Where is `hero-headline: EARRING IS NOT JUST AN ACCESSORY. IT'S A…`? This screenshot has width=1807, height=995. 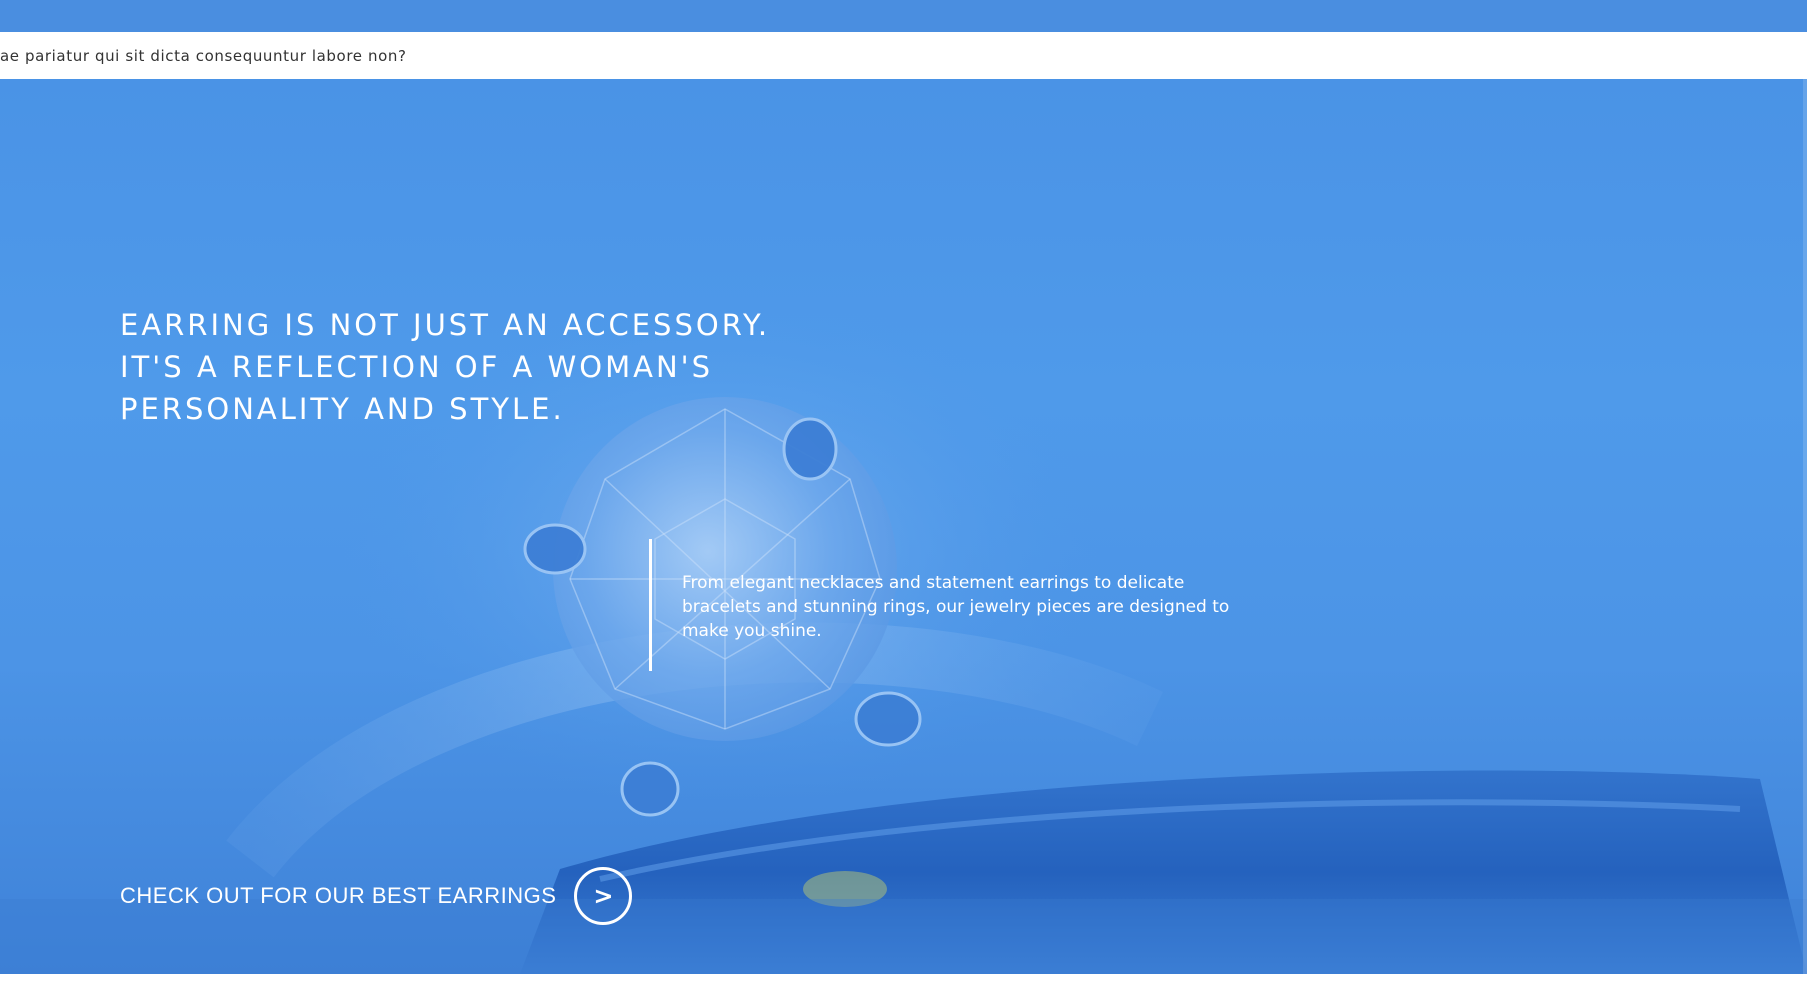 hero-headline: EARRING IS NOT JUST AN ACCESSORY. IT'S A… is located at coordinates (500, 367).